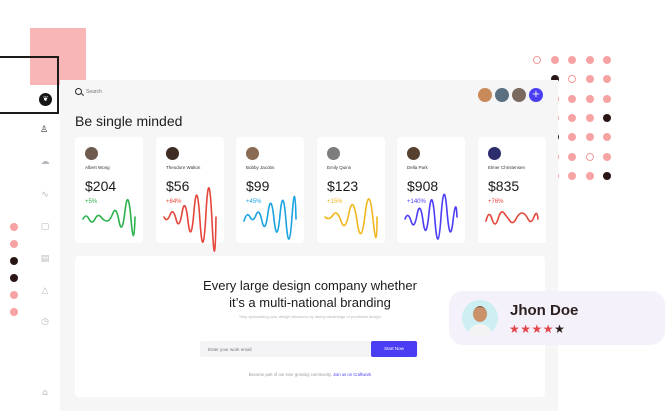 The width and height of the screenshot is (667, 411). Describe the element at coordinates (174, 202) in the screenshot. I see `card-change: +84%` at that location.